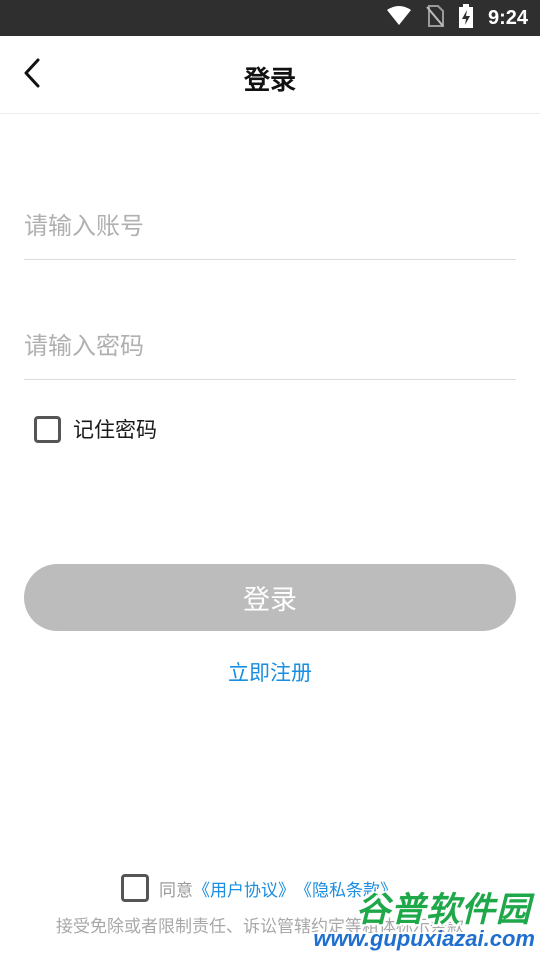 The image size is (540, 960). I want to click on account-input, so click(270, 226).